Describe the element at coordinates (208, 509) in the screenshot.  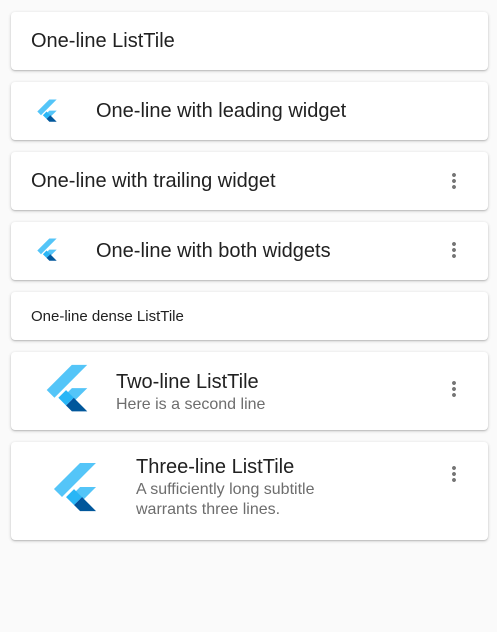
I see `tile-subtitle-line-2: warrants three lines.` at that location.